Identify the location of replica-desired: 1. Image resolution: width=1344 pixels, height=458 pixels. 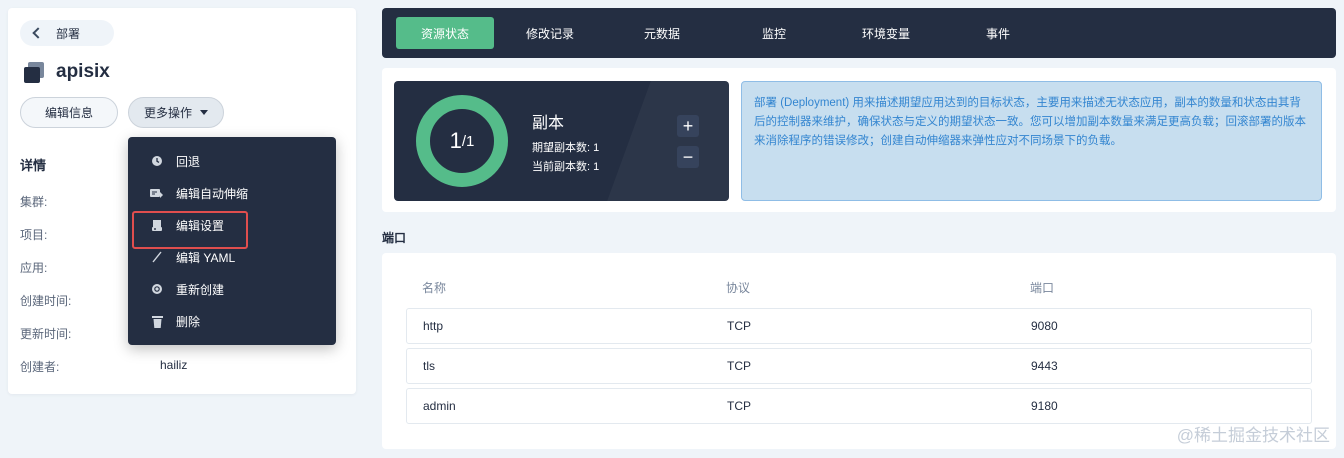
(470, 141).